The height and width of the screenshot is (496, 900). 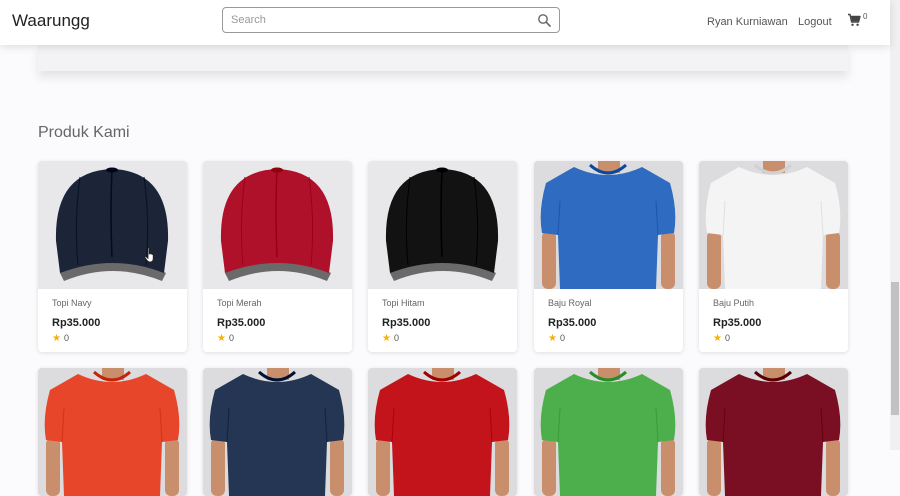 I want to click on product-name: Topi Navy, so click(x=72, y=303).